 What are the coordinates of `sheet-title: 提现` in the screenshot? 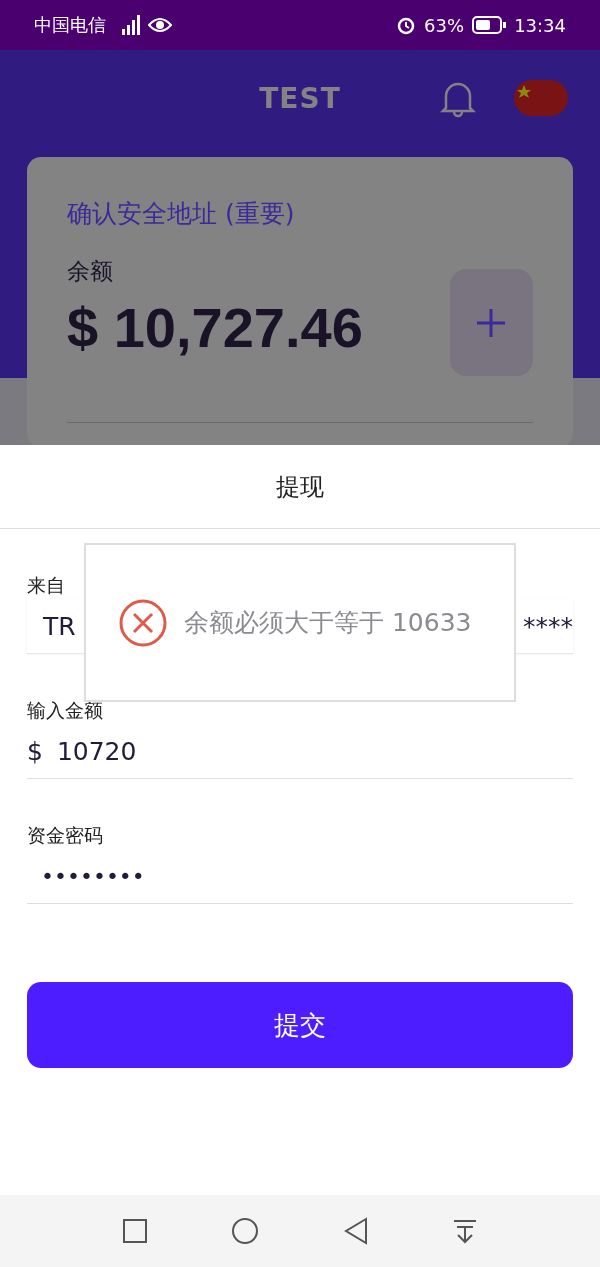 It's located at (300, 487).